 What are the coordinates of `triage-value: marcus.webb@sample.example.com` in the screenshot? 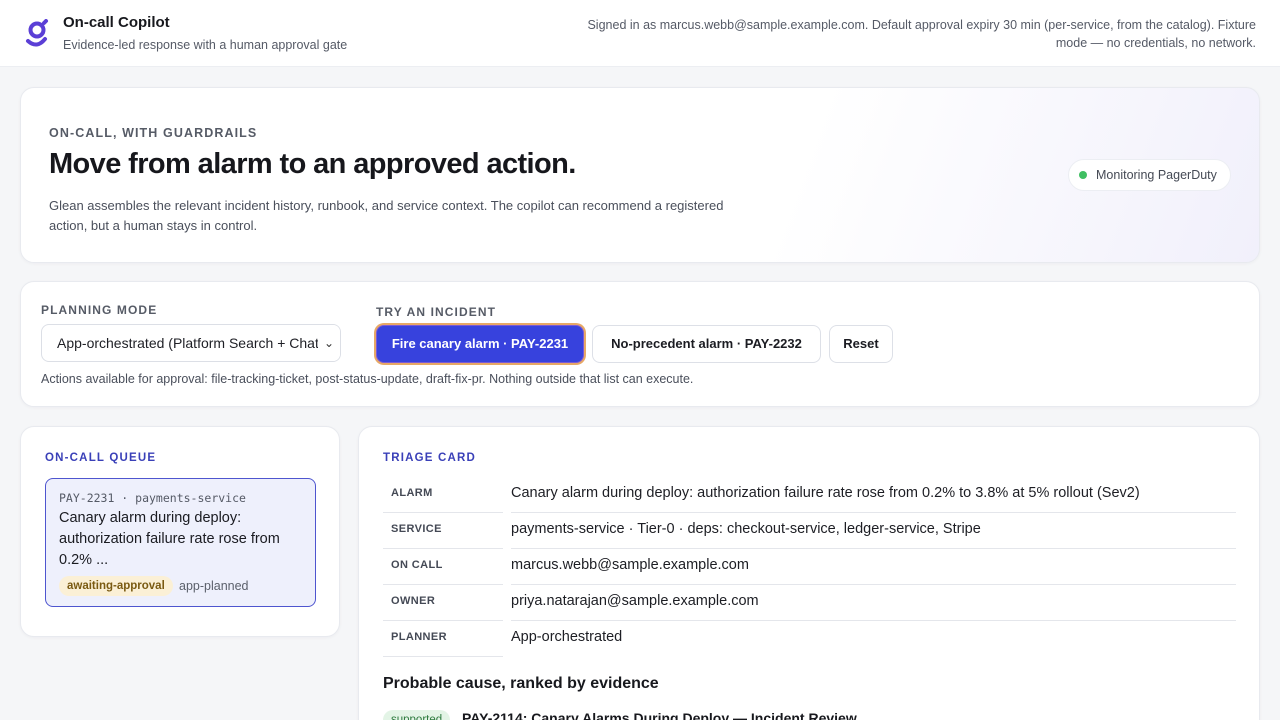 It's located at (630, 565).